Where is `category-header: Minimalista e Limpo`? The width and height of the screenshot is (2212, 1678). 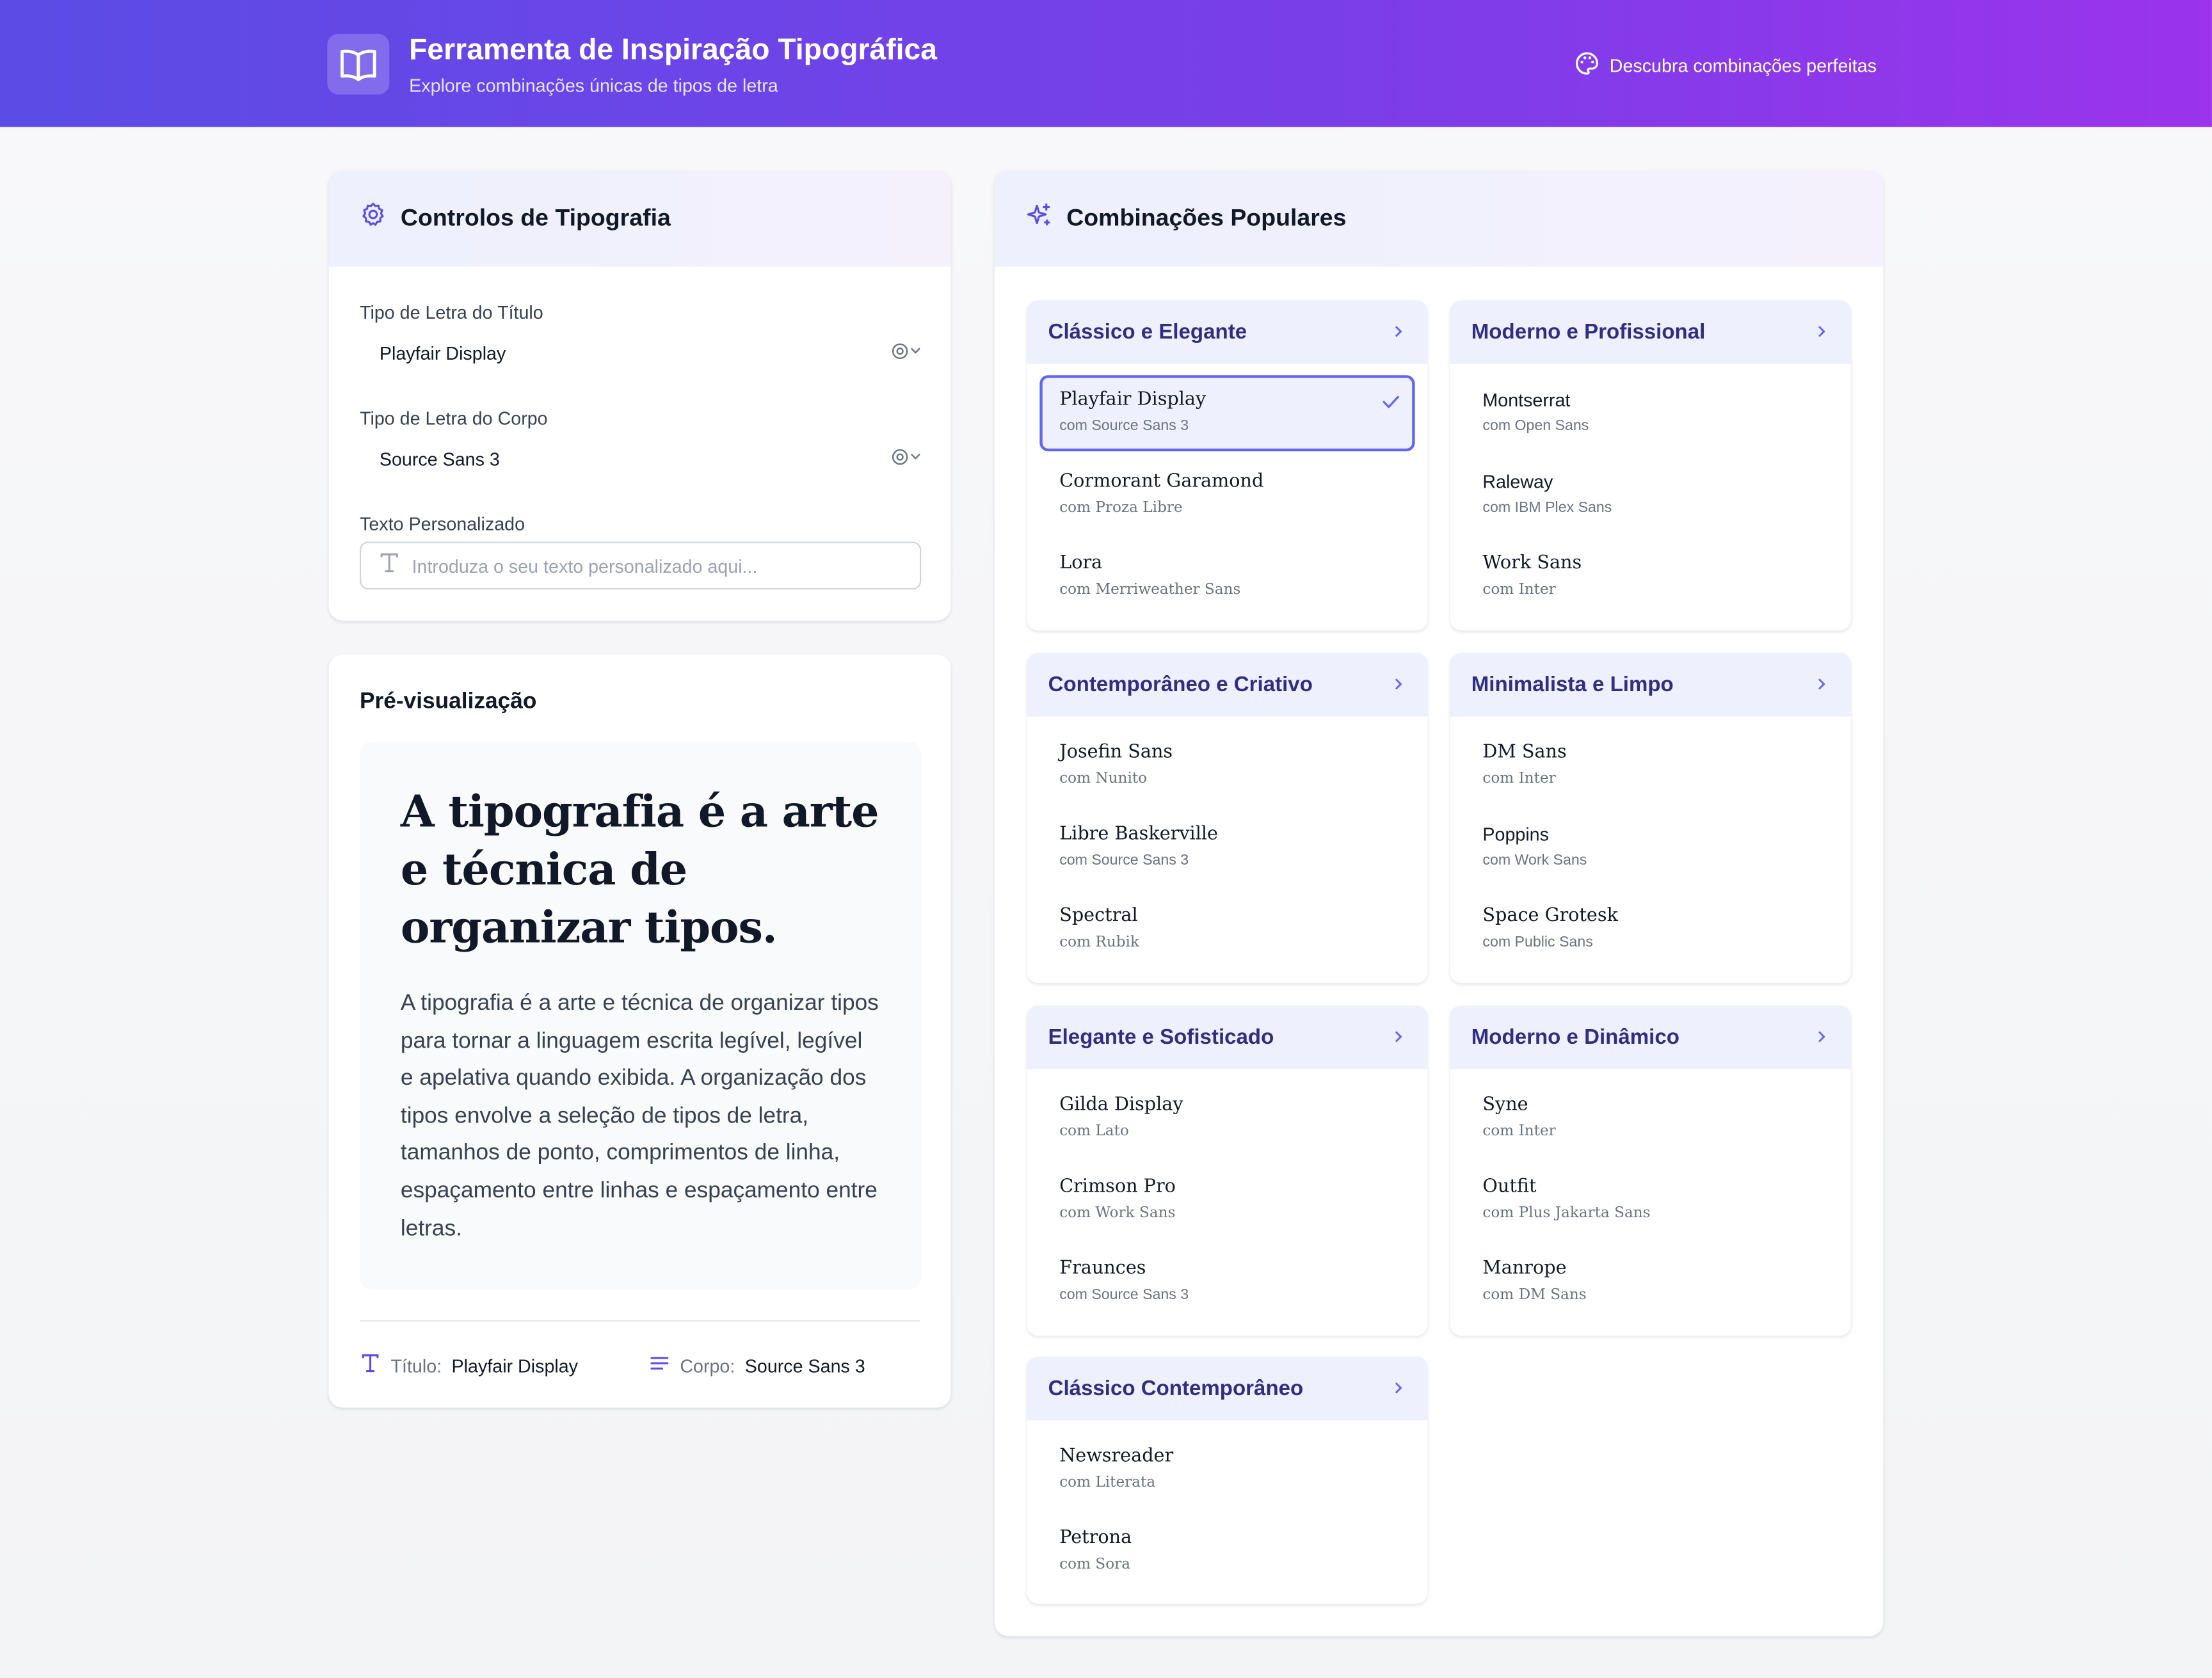 category-header: Minimalista e Limpo is located at coordinates (1650, 685).